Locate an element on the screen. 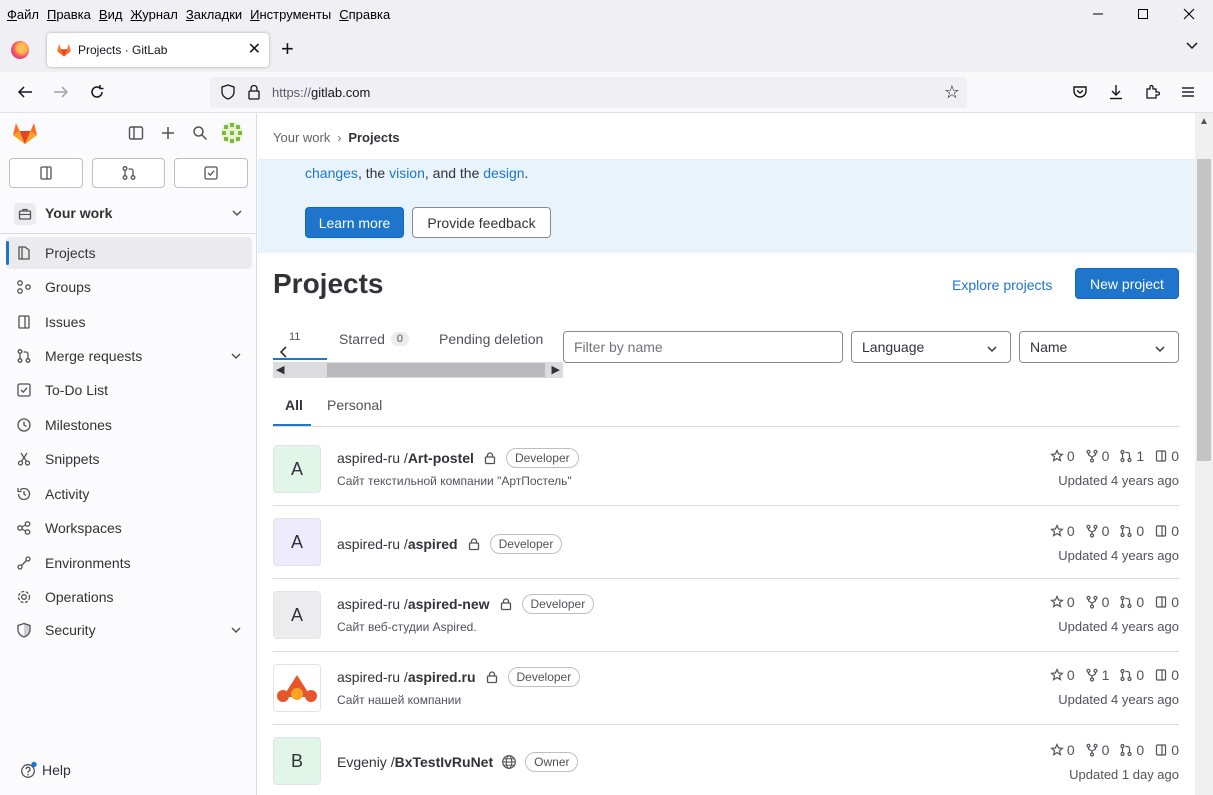 This screenshot has height=795, width=1213. project-name: aspired-ru / aspired.ru Developer is located at coordinates (459, 677).